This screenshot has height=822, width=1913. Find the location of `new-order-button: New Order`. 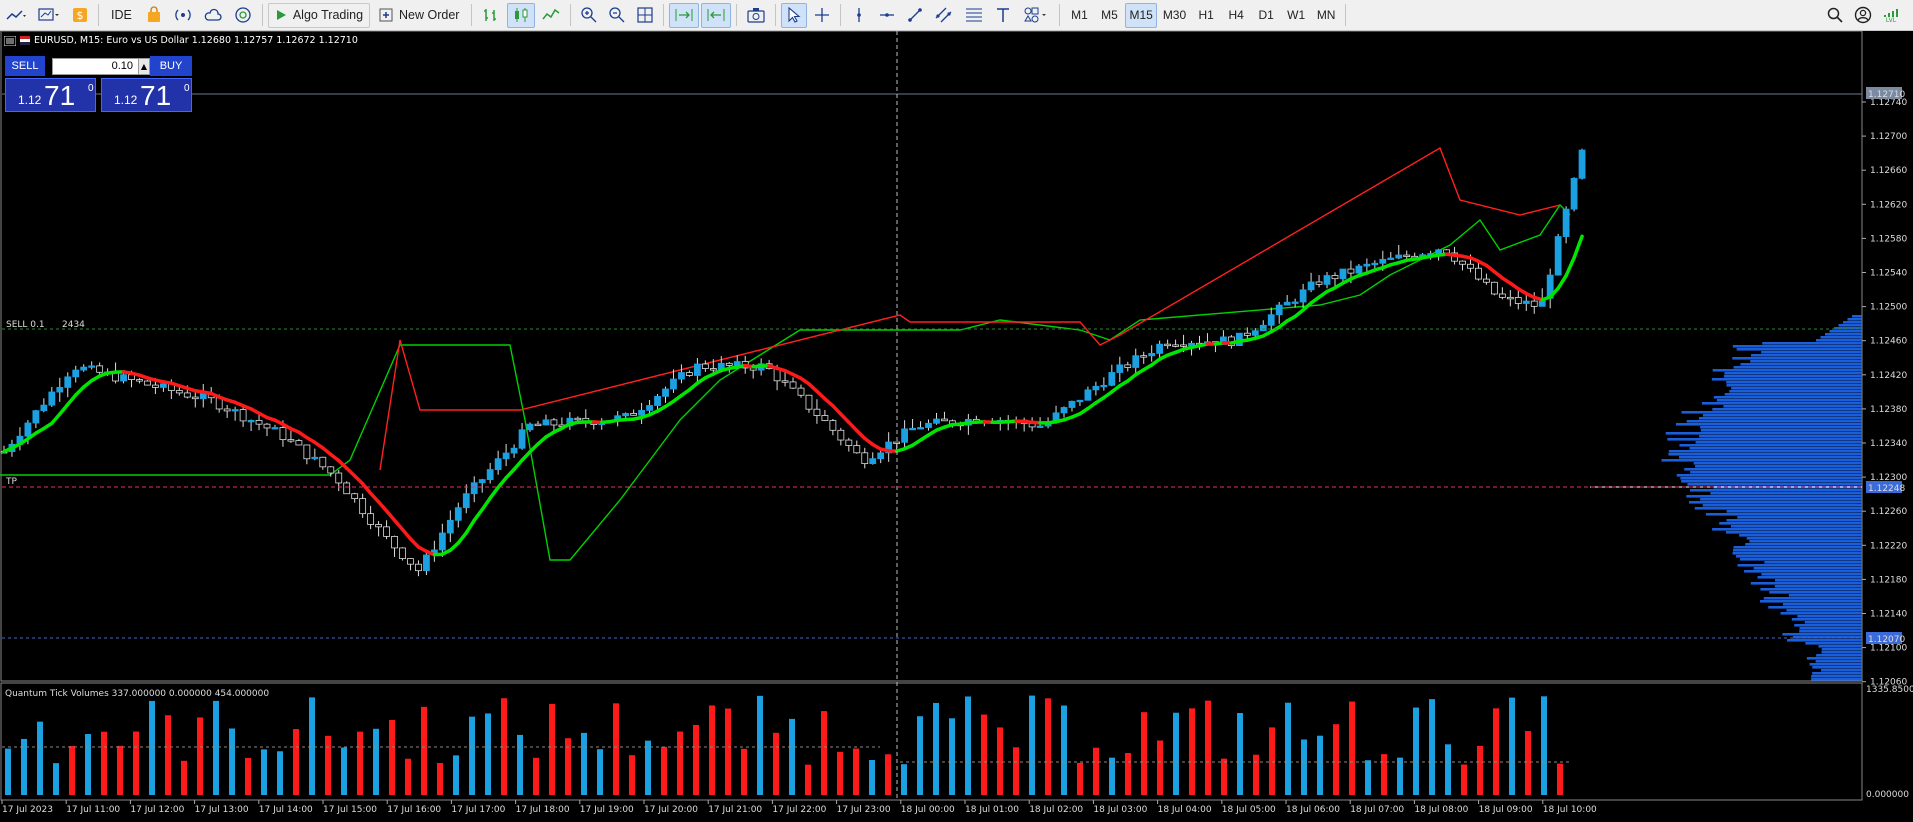

new-order-button: New Order is located at coordinates (419, 15).